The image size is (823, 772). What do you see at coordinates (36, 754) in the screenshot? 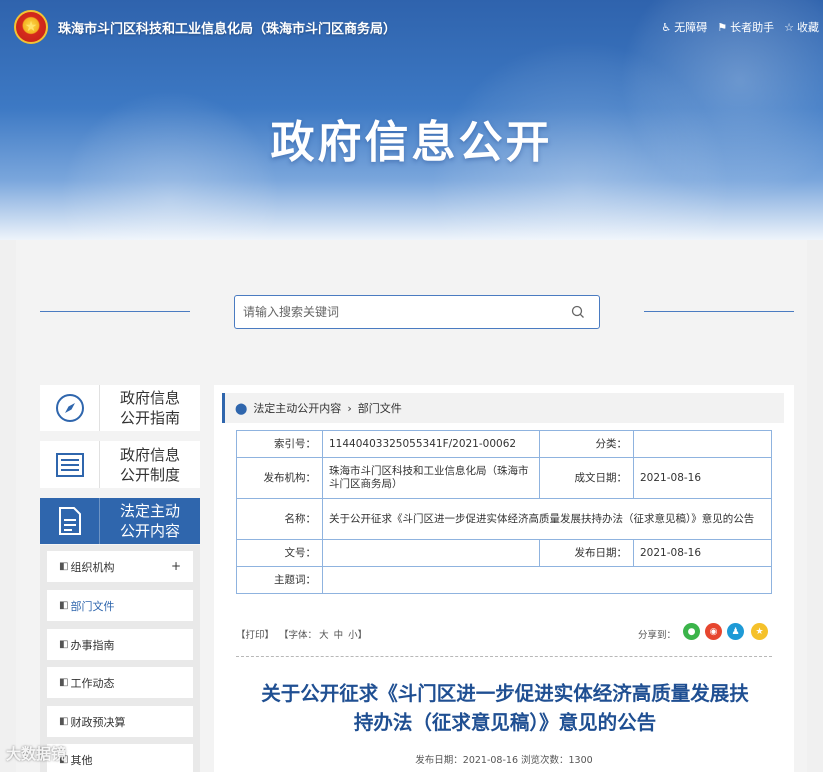
I see `watermark-logo: 大数据镜` at bounding box center [36, 754].